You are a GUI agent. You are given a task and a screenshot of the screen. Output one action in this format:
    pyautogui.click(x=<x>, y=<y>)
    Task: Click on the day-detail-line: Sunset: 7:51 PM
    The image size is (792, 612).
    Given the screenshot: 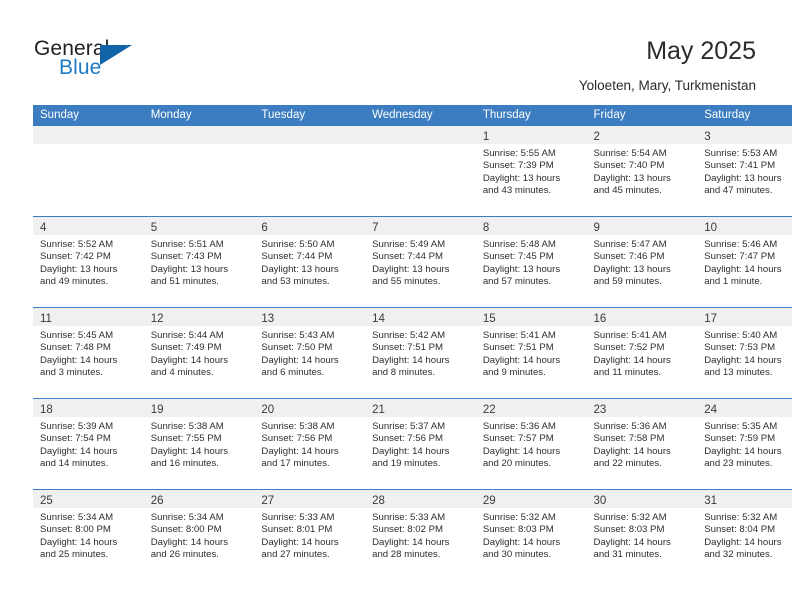 What is the action you would take?
    pyautogui.click(x=518, y=348)
    